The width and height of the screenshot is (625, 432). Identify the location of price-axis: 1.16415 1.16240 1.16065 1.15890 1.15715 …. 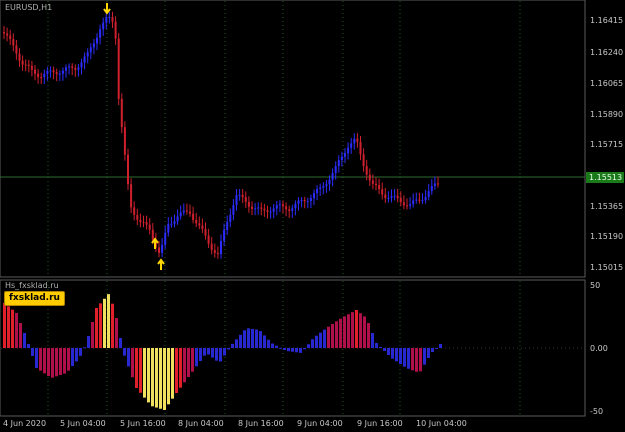
(605, 144).